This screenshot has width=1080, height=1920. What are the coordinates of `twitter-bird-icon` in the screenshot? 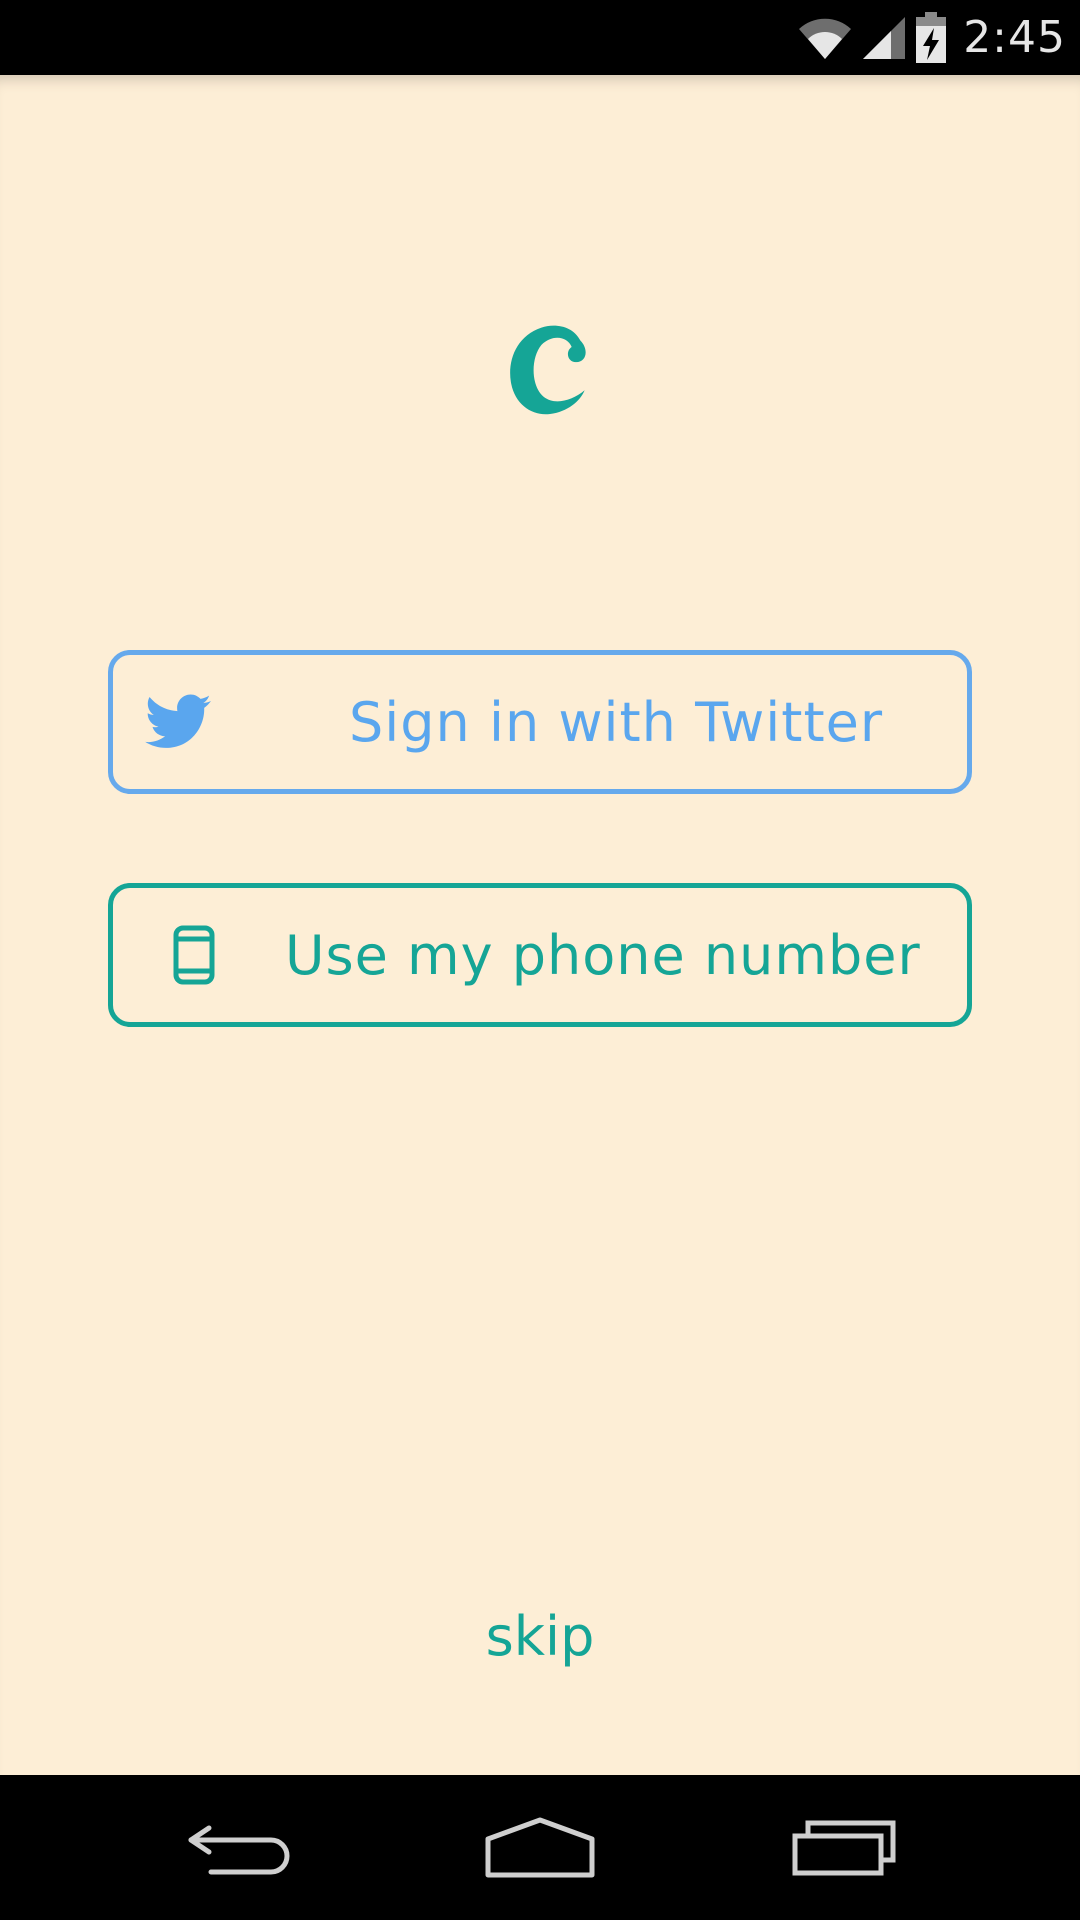 It's located at (178, 721).